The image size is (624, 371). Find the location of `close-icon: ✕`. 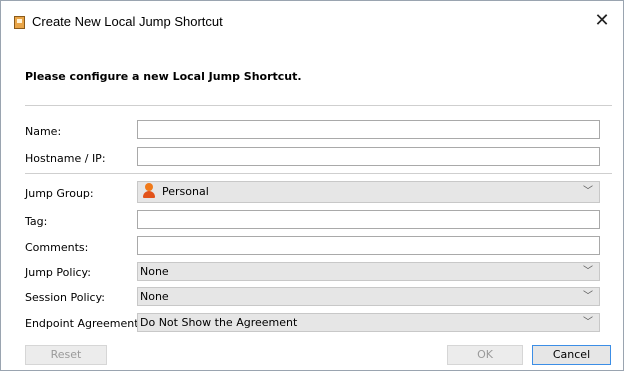

close-icon: ✕ is located at coordinates (602, 21).